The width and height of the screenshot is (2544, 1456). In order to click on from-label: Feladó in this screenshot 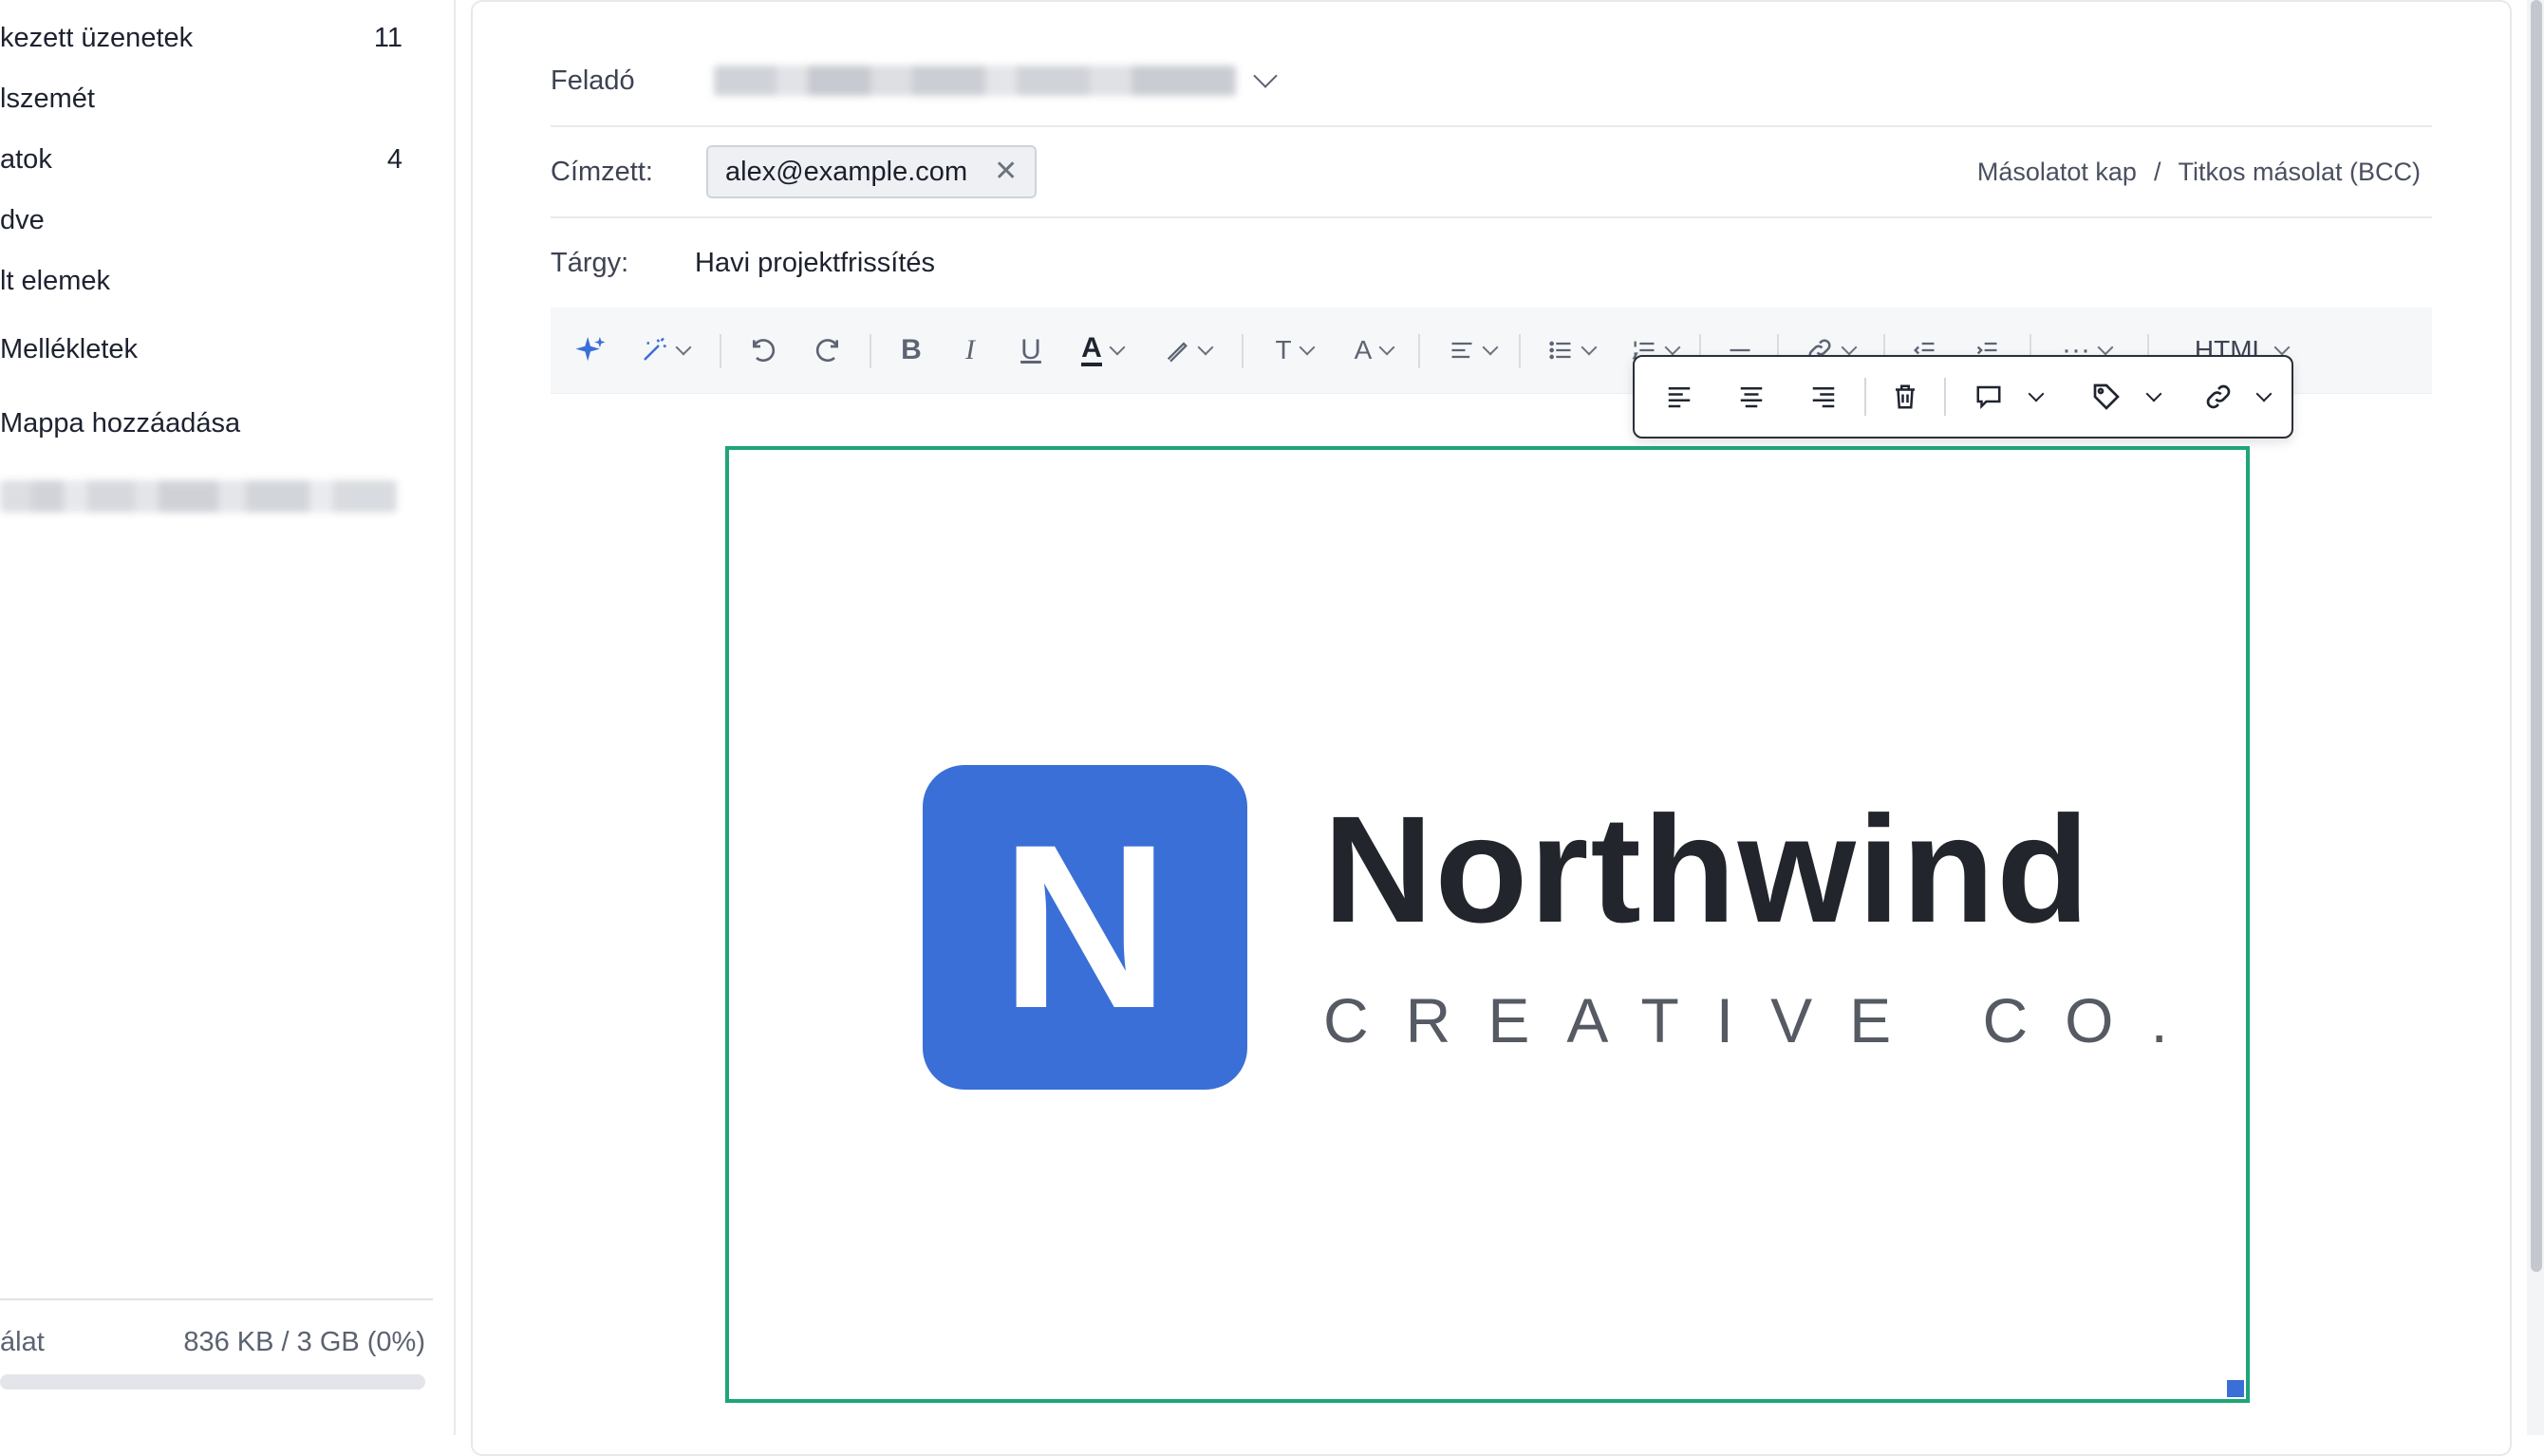, I will do `click(593, 80)`.